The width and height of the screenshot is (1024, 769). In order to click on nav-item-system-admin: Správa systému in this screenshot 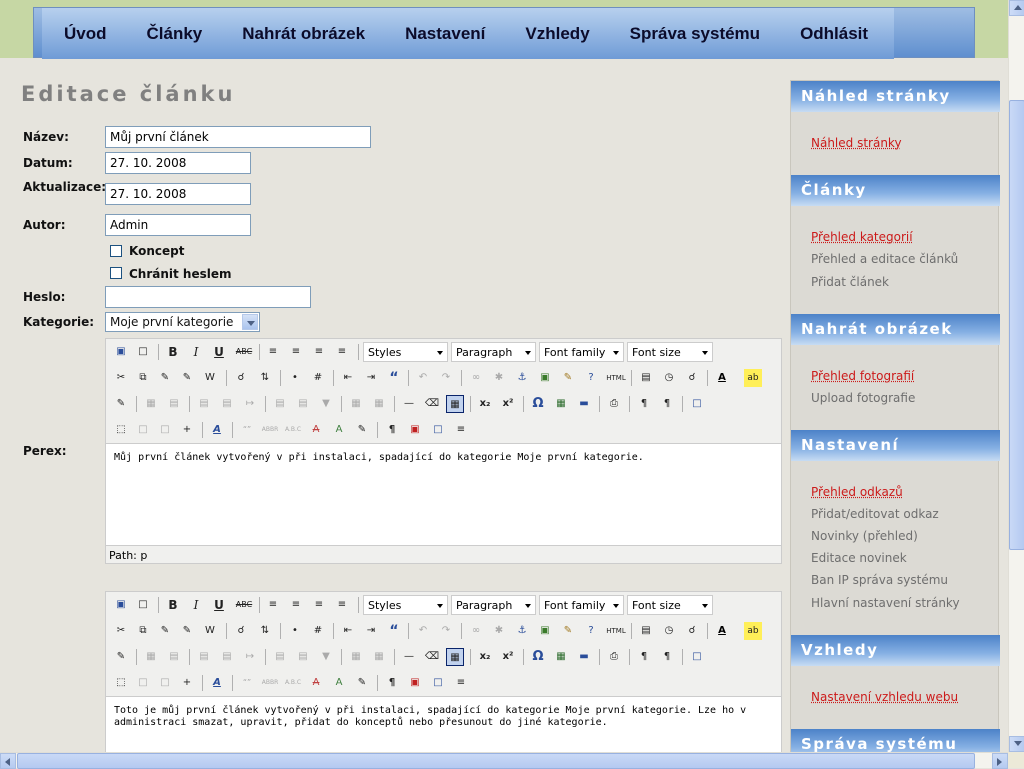, I will do `click(695, 34)`.